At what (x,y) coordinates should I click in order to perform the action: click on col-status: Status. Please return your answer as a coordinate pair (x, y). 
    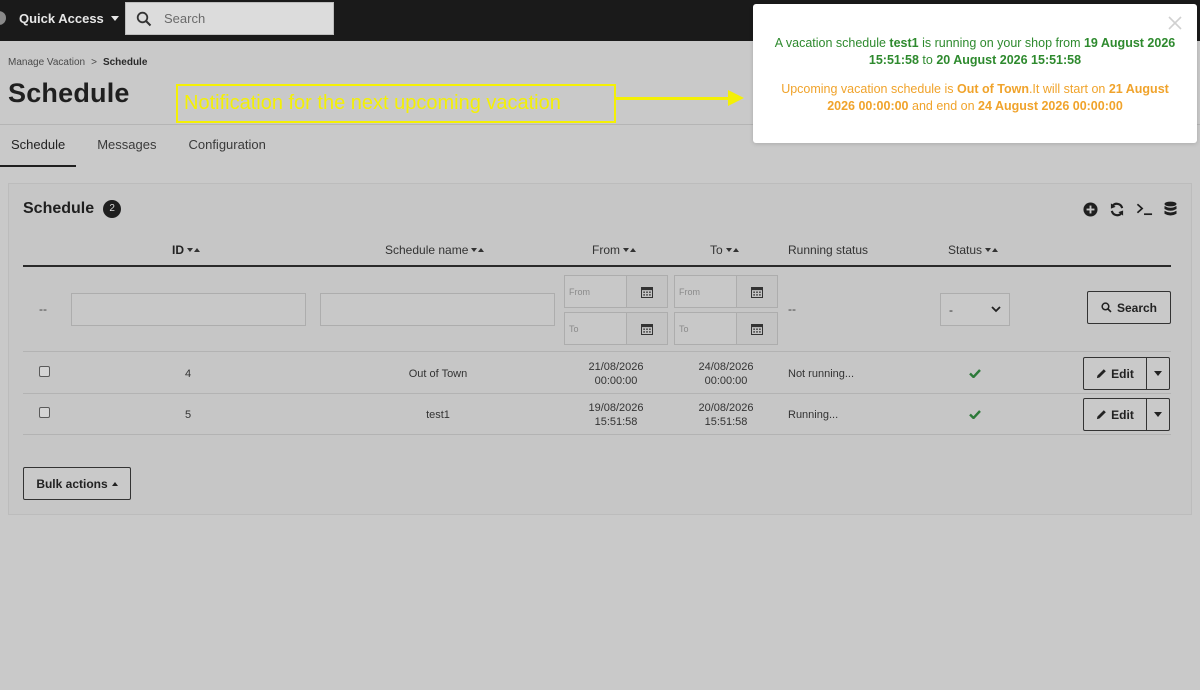
    Looking at the image, I should click on (973, 250).